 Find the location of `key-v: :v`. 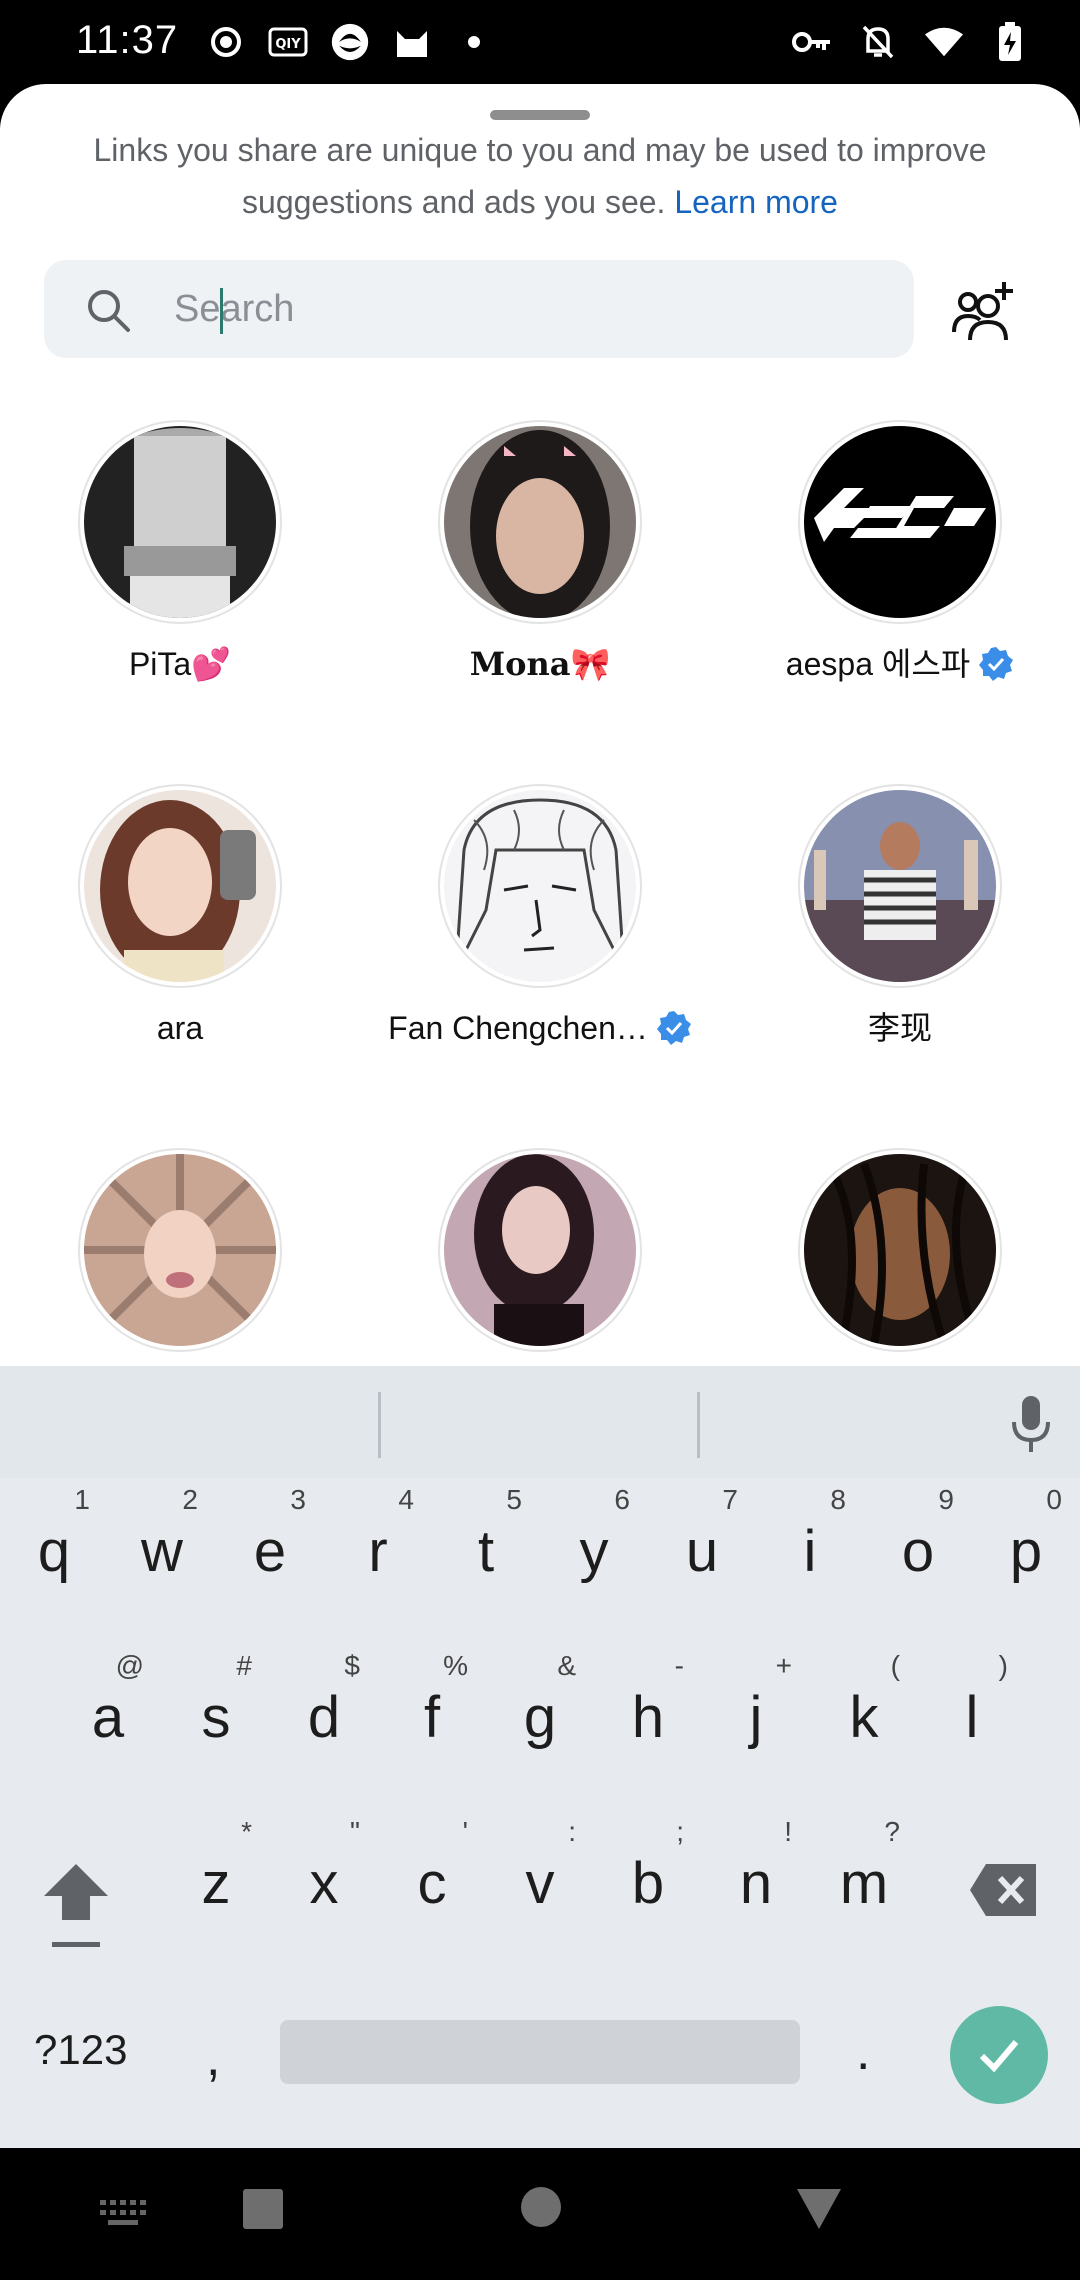

key-v: :v is located at coordinates (540, 1875).